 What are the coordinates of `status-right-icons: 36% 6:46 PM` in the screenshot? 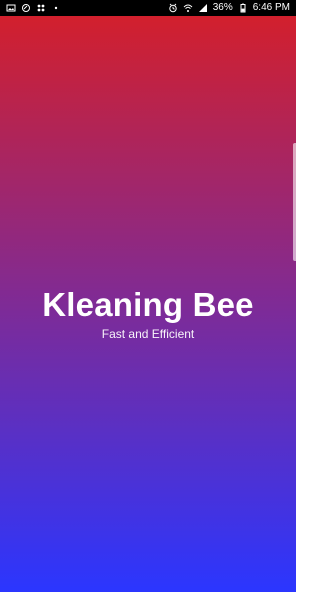 It's located at (229, 8).